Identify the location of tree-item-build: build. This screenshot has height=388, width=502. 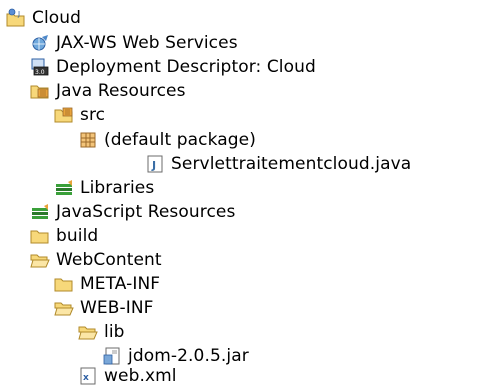
(64, 236).